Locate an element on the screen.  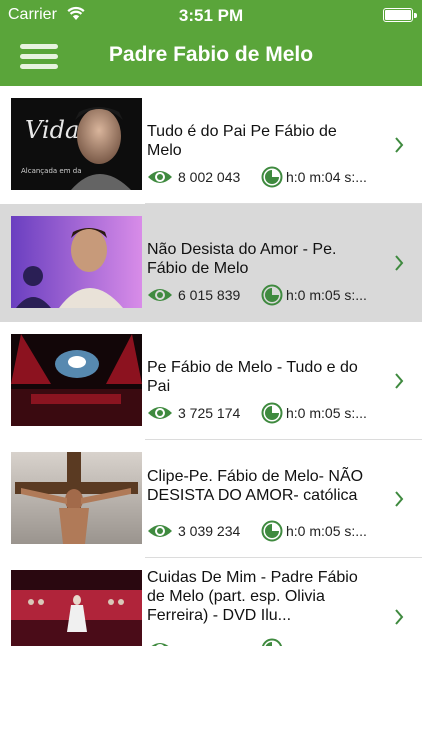
video-meta is located at coordinates (267, 642).